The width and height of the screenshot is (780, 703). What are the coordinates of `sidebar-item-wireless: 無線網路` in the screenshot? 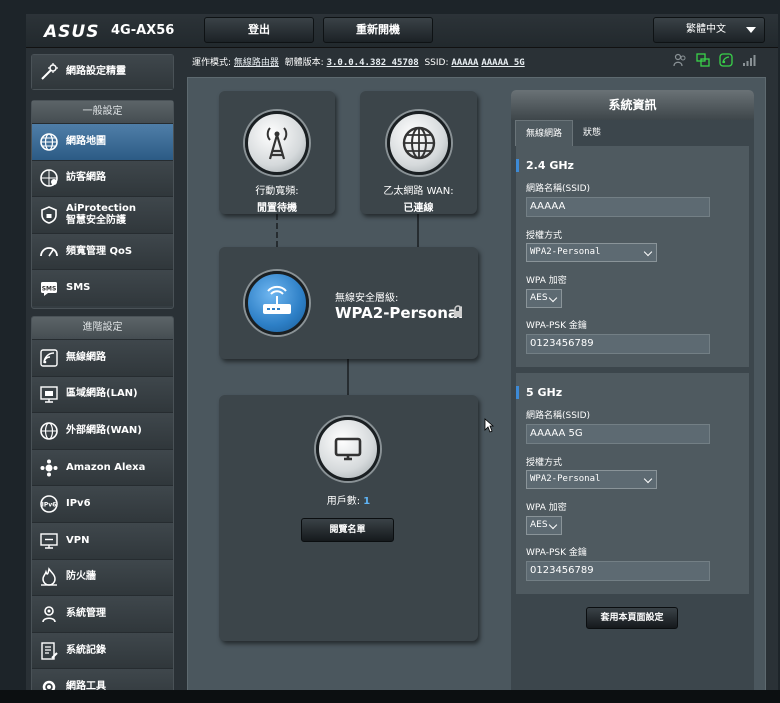 It's located at (102, 357).